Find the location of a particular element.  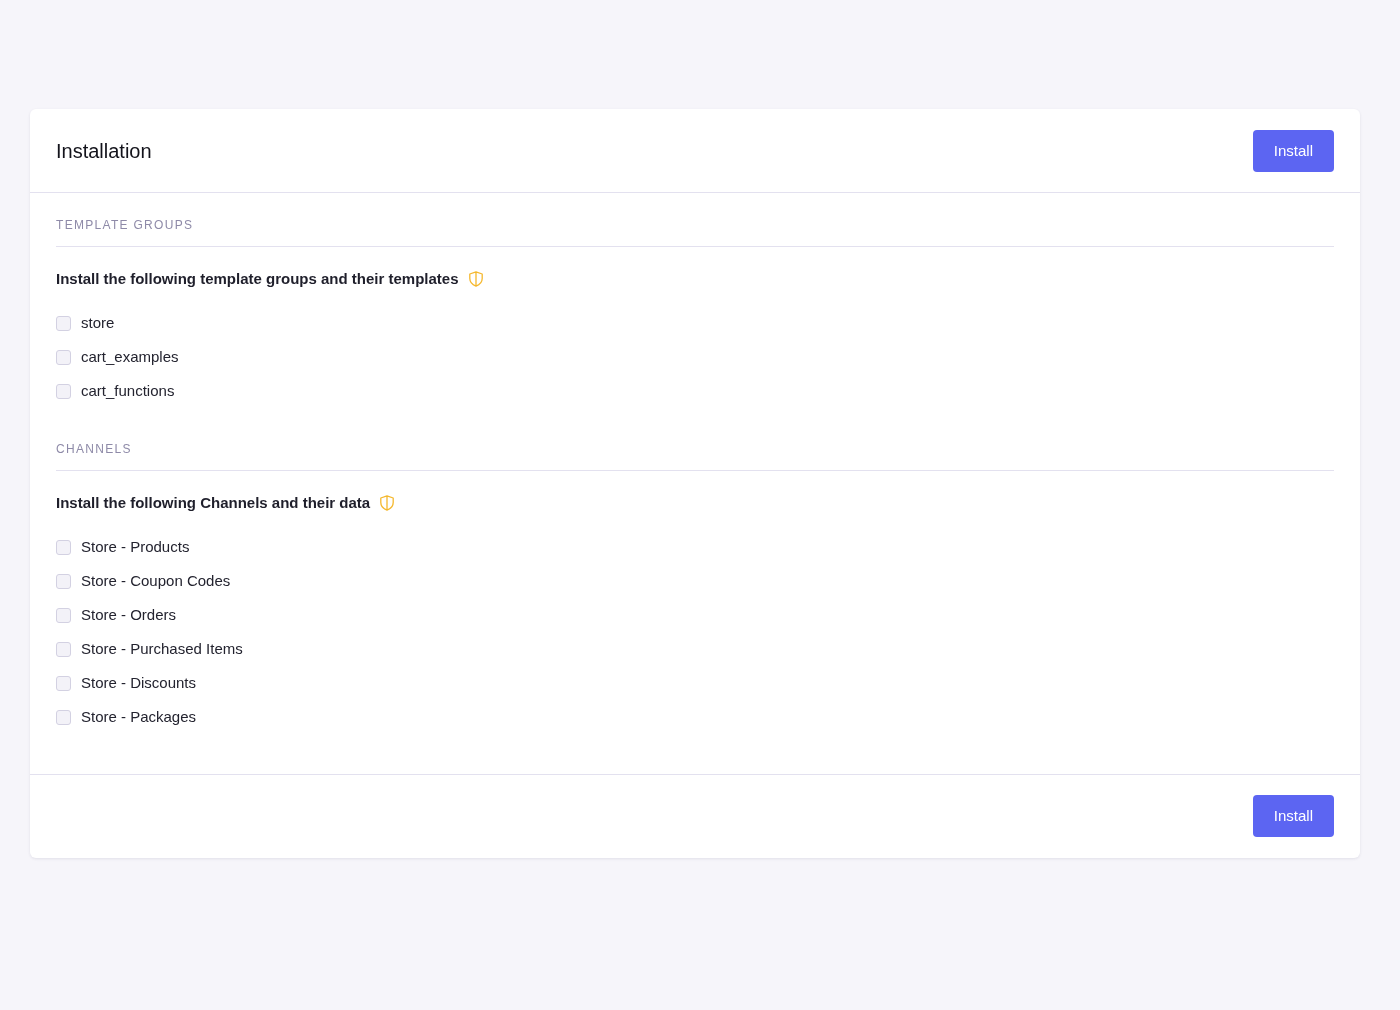

section-description: Install the following Channels and their data is located at coordinates (213, 503).